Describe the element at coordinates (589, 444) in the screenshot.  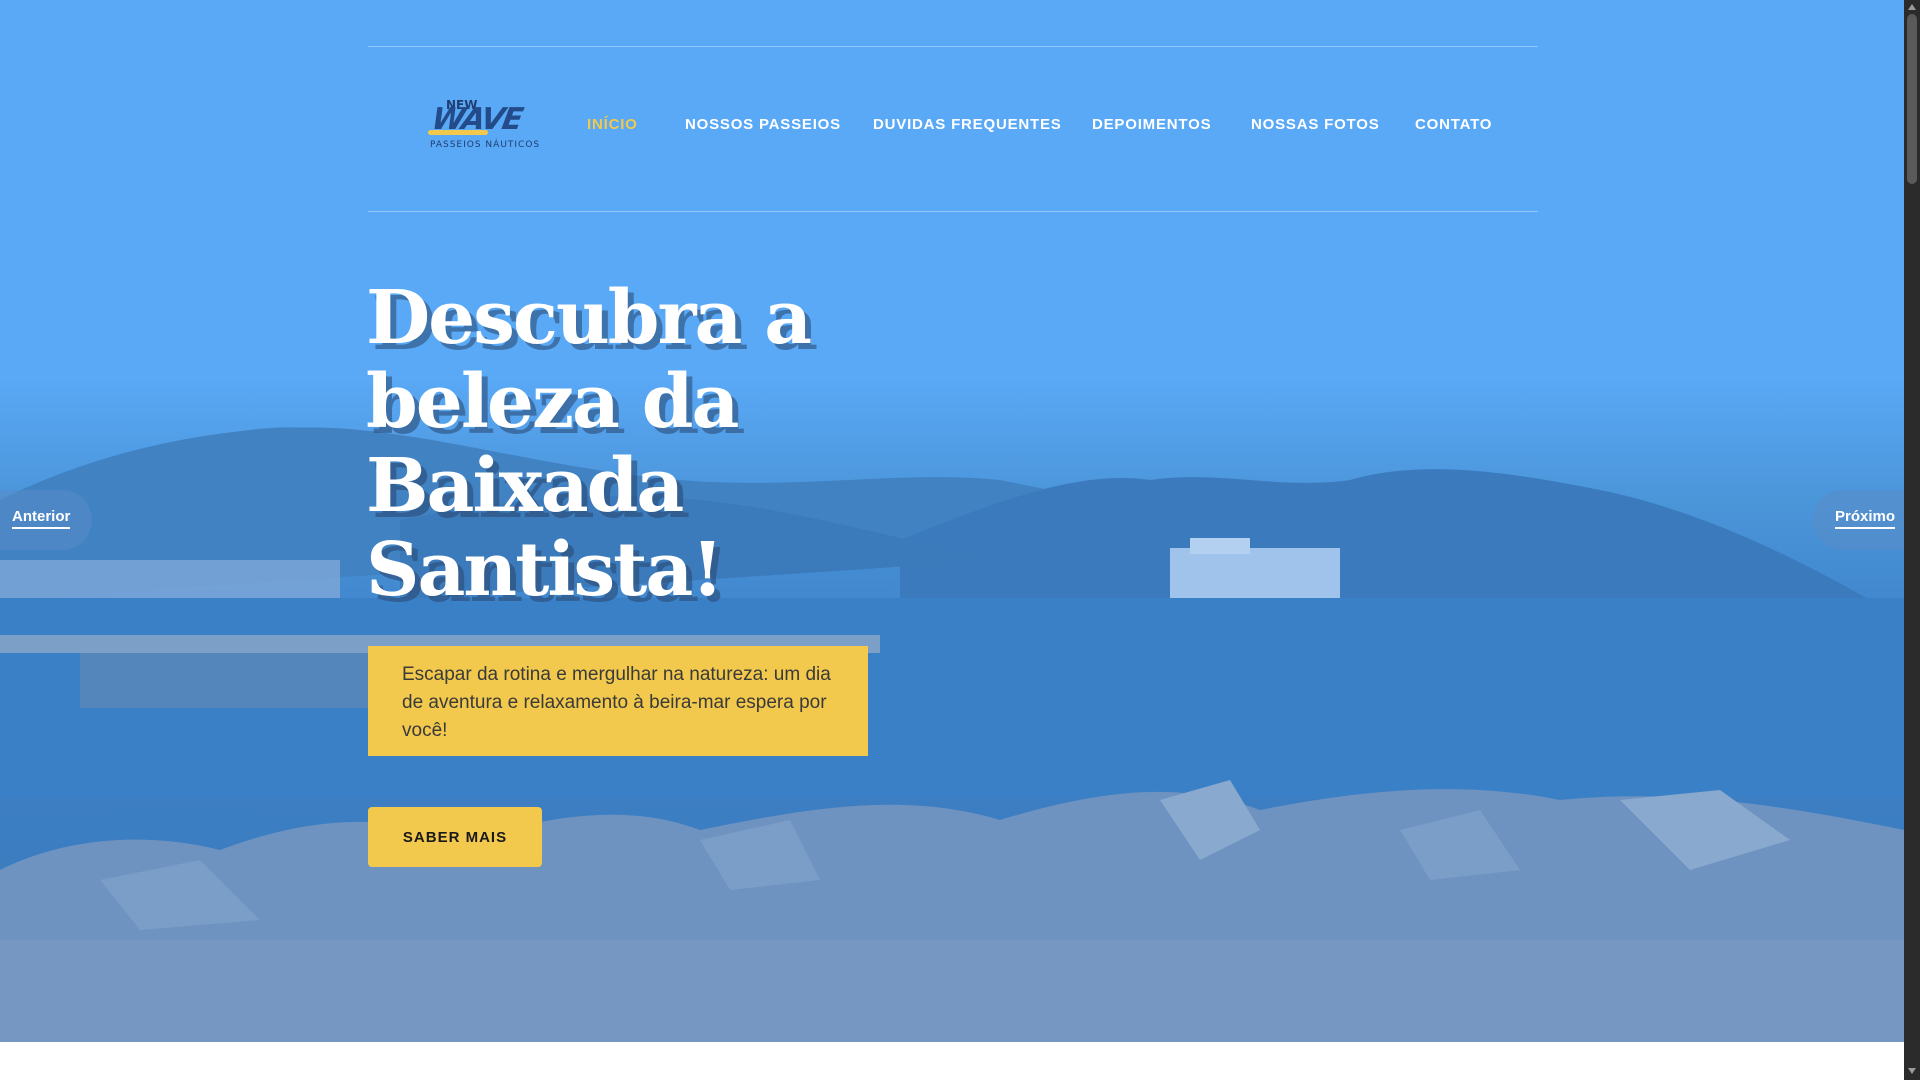
I see `hero-title: Descubra a beleza da Baixada Santista!` at that location.